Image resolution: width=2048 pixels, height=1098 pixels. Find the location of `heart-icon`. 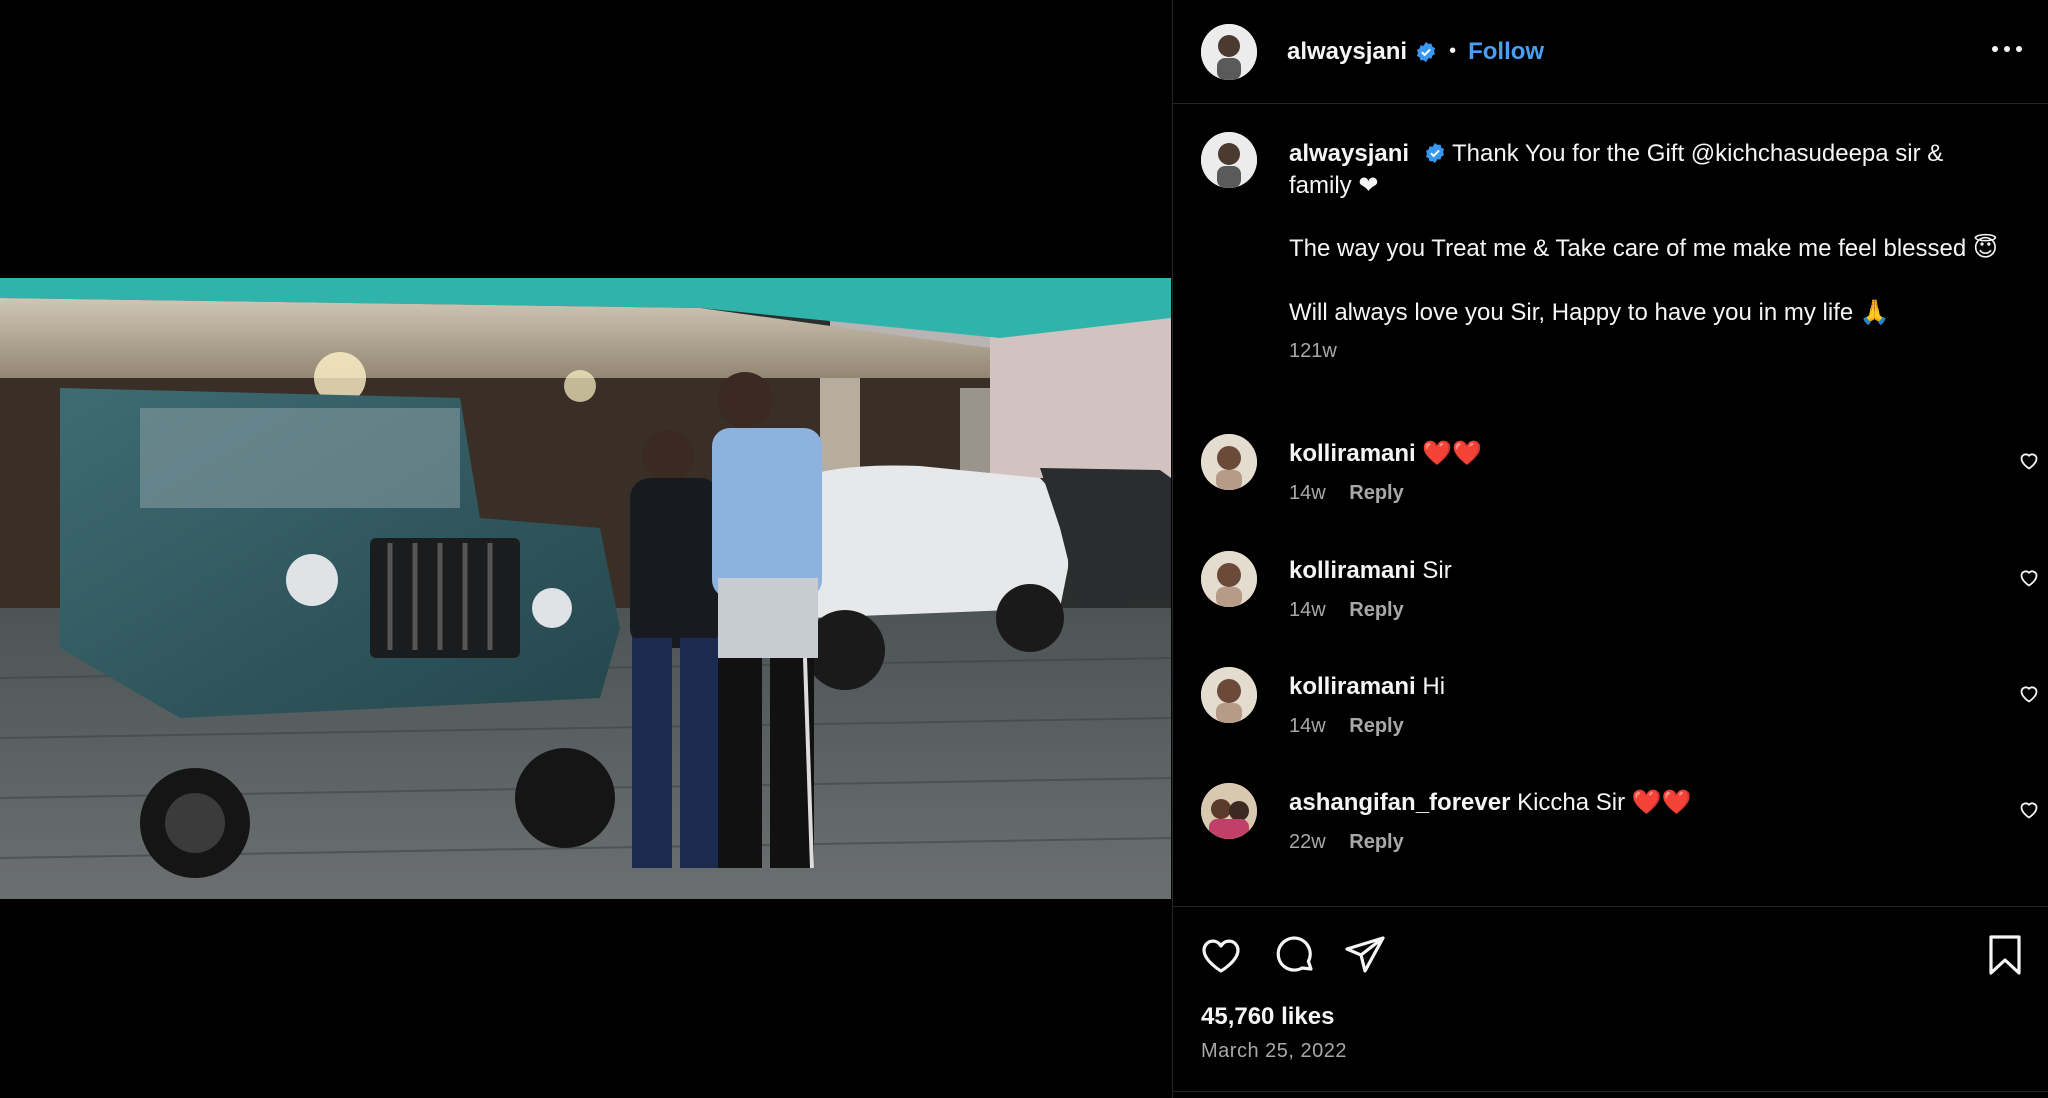

heart-icon is located at coordinates (1221, 955).